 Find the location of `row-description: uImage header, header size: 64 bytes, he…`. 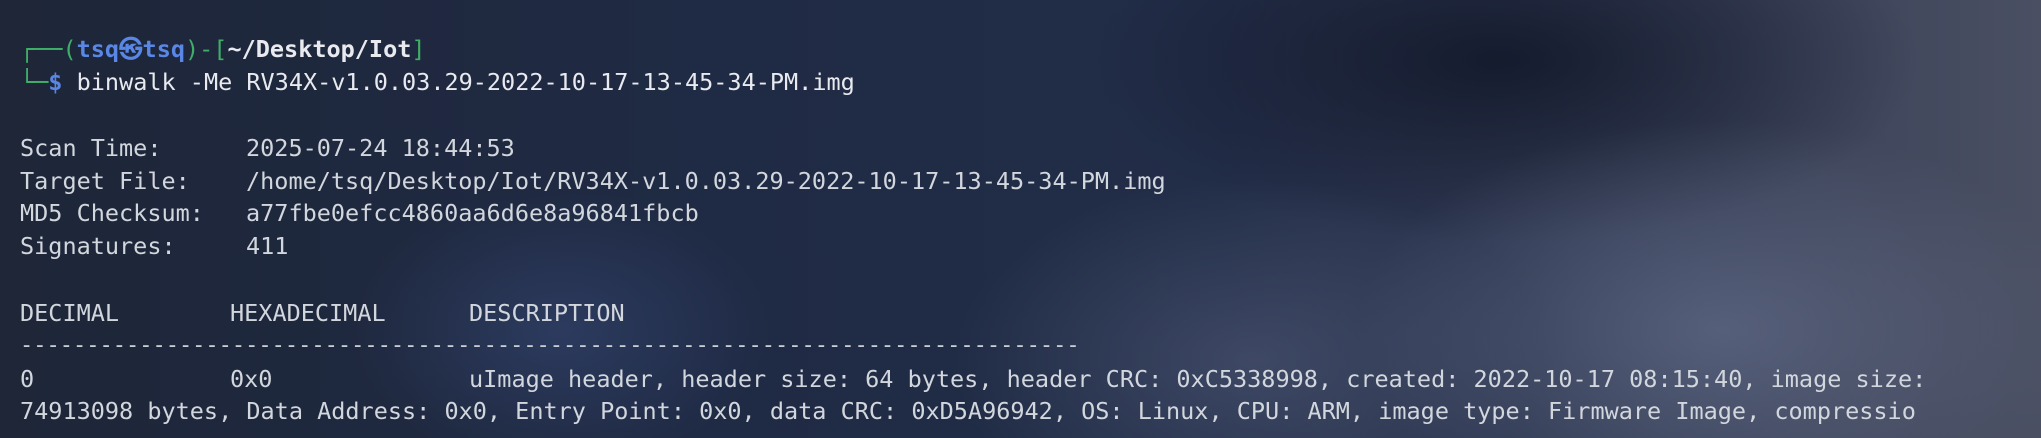

row-description: uImage header, header size: 64 bytes, he… is located at coordinates (1198, 379).